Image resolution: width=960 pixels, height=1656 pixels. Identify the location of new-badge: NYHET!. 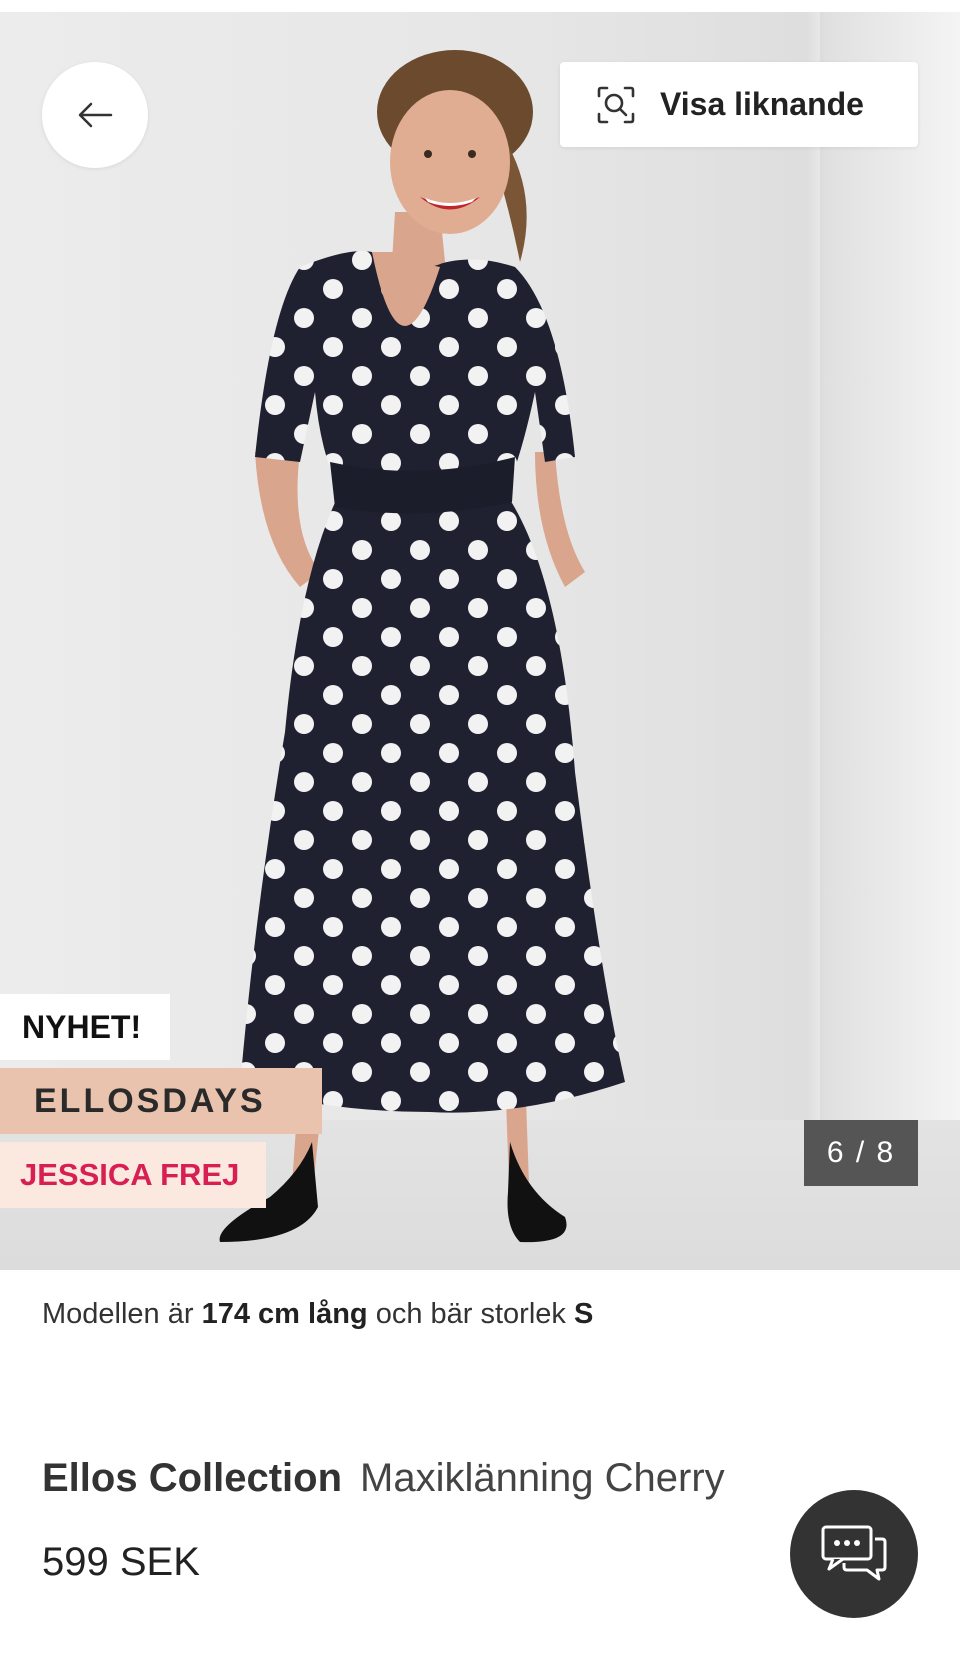
(85, 1027).